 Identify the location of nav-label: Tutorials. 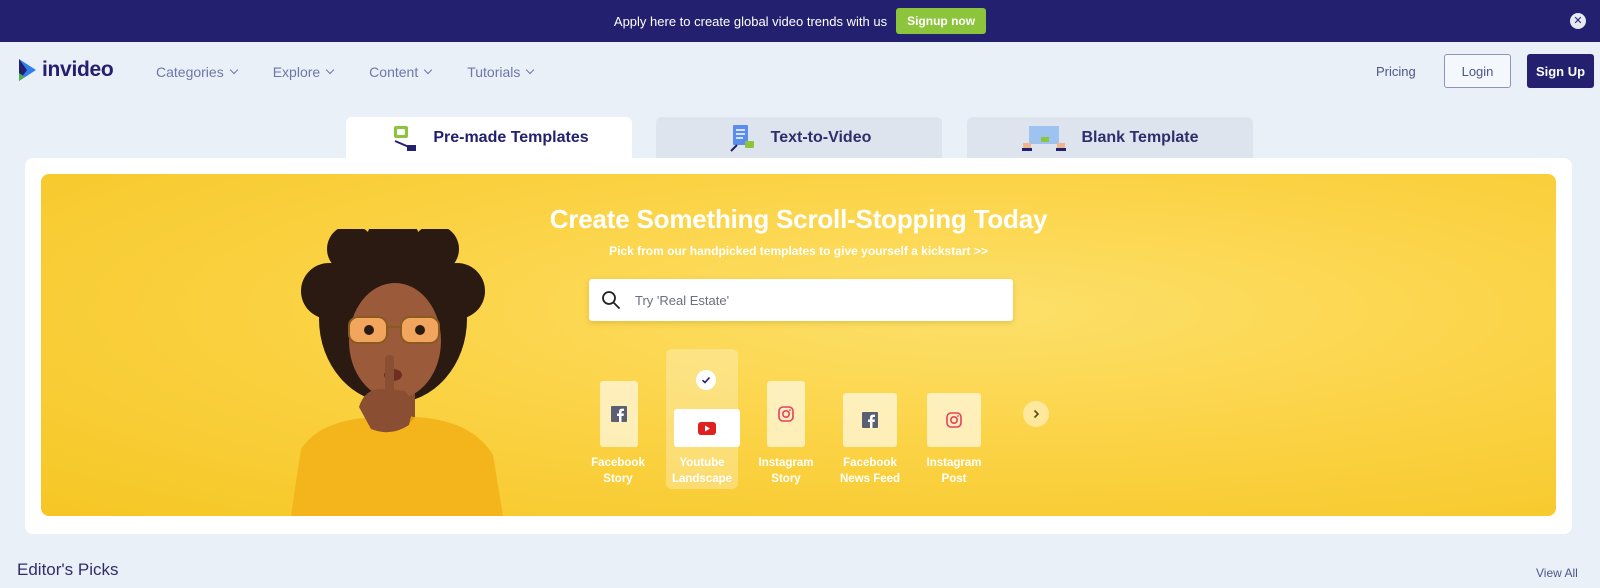
(494, 72).